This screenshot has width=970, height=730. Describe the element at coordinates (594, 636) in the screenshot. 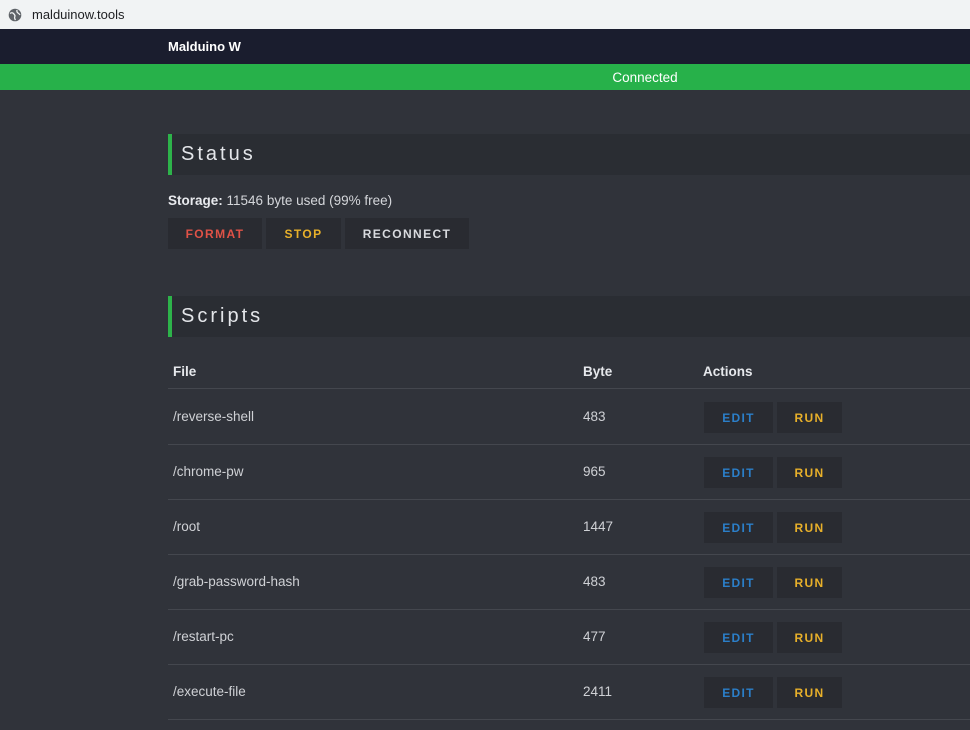

I see `script-byte-size: 477` at that location.